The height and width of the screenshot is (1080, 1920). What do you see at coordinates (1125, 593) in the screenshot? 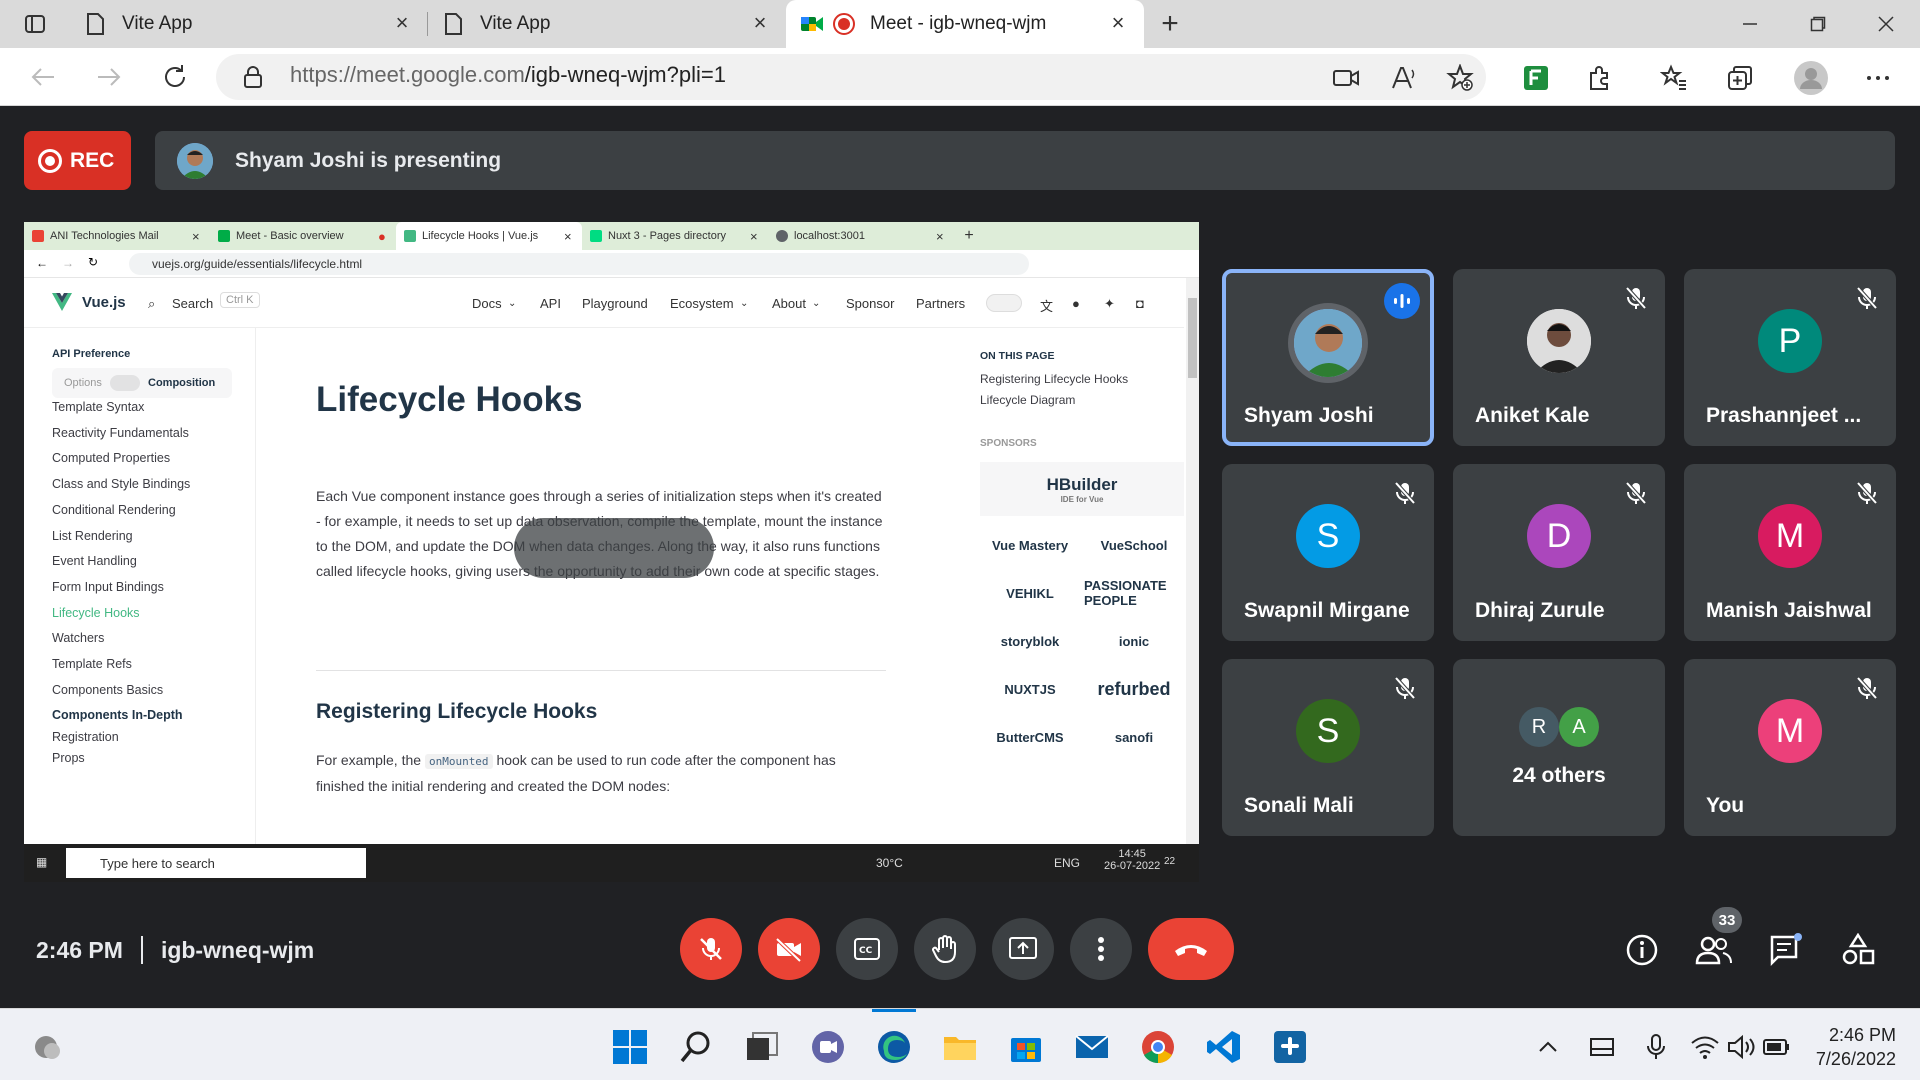
I see `sponsor-logo: PASSIONATE PEOPLE` at bounding box center [1125, 593].